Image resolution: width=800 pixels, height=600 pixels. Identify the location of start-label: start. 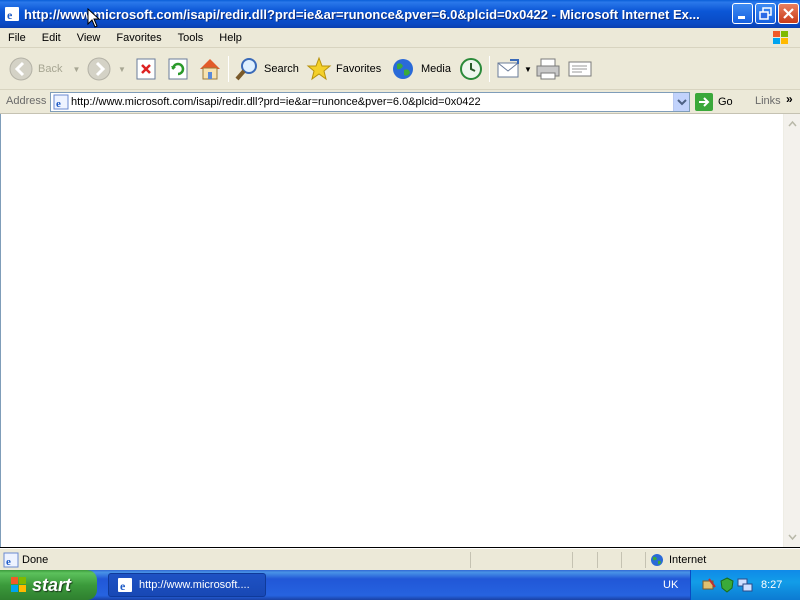
(52, 584).